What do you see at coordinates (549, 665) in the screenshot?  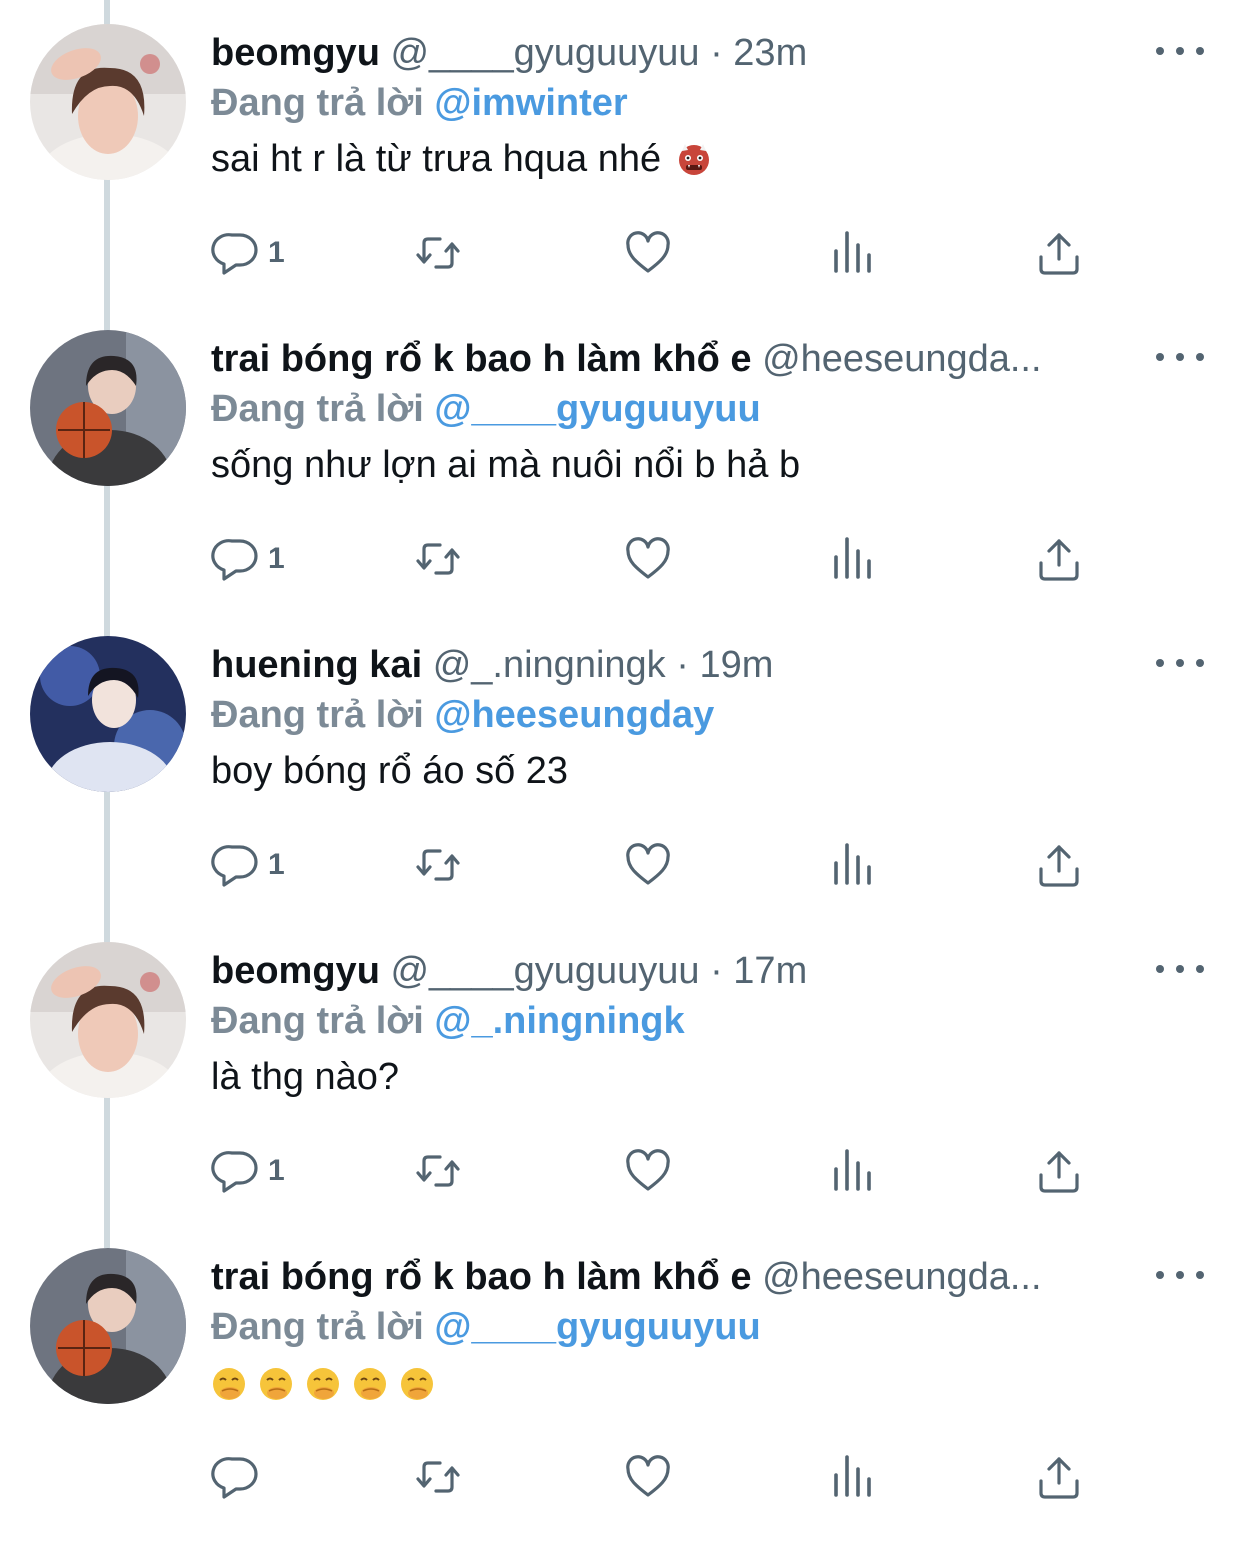 I see `handle: @_.ningningk` at bounding box center [549, 665].